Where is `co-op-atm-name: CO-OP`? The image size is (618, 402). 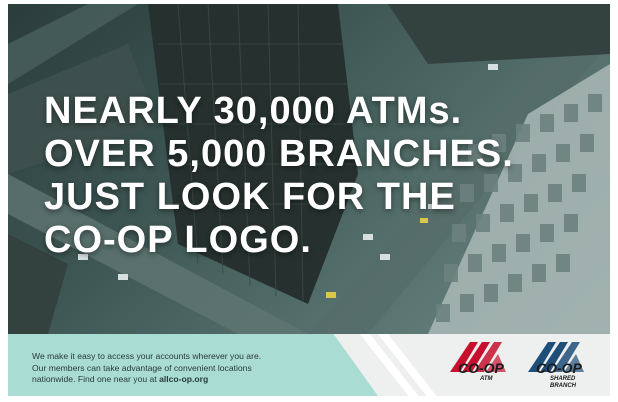 co-op-atm-name: CO-OP is located at coordinates (481, 368).